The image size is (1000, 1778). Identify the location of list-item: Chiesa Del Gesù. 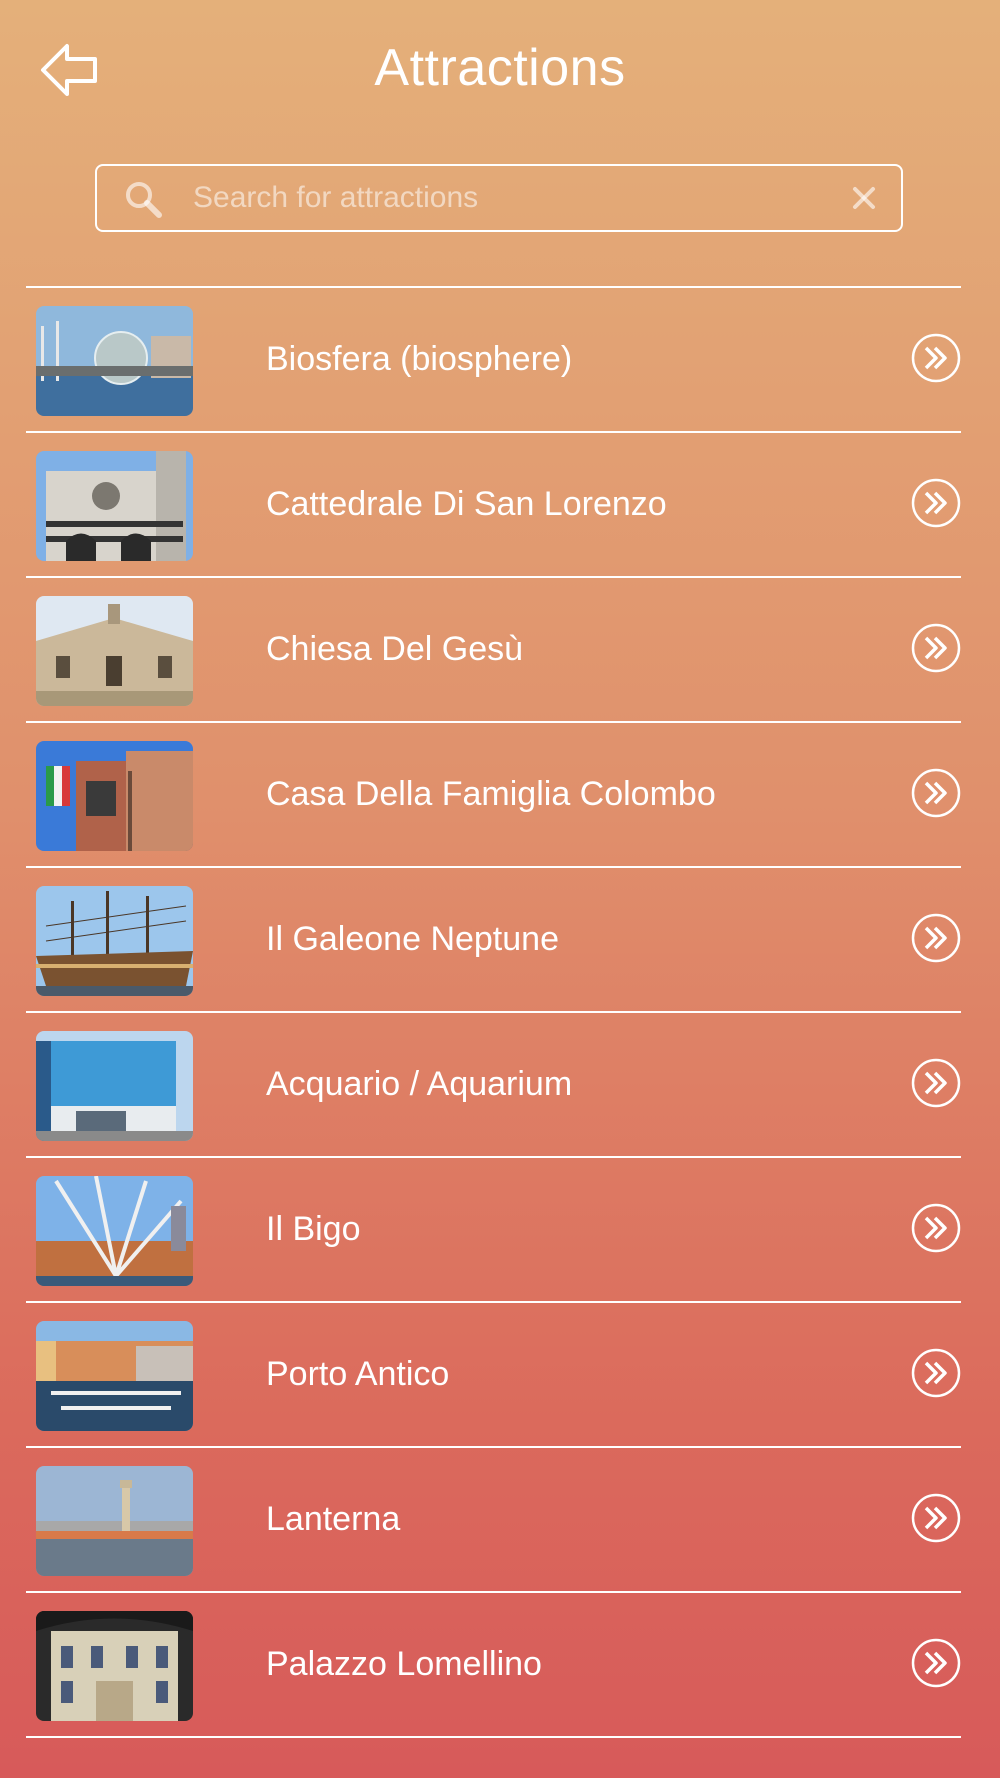
(493, 650).